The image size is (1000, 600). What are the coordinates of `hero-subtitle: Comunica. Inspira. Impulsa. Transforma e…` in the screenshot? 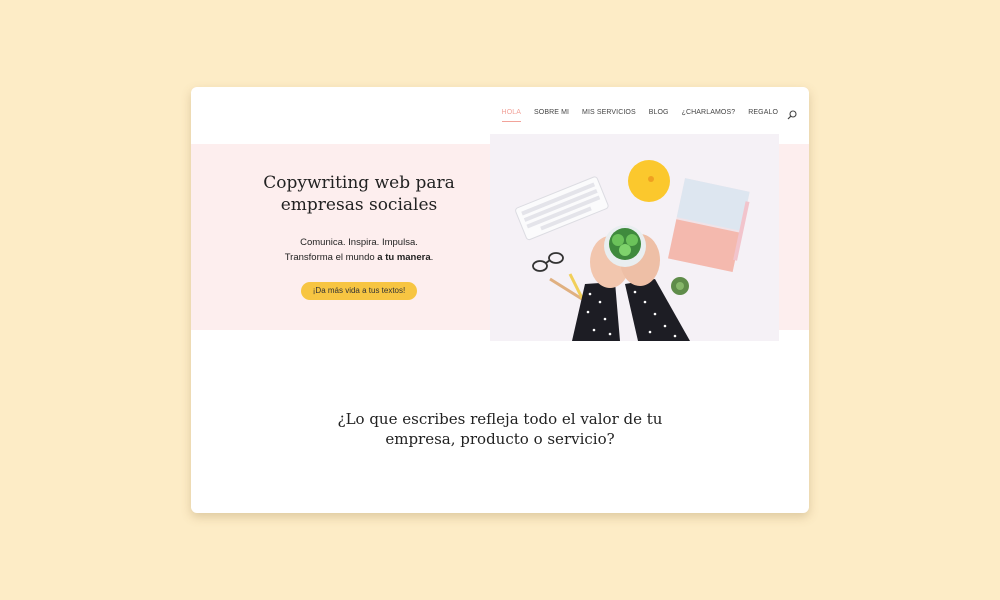 It's located at (359, 250).